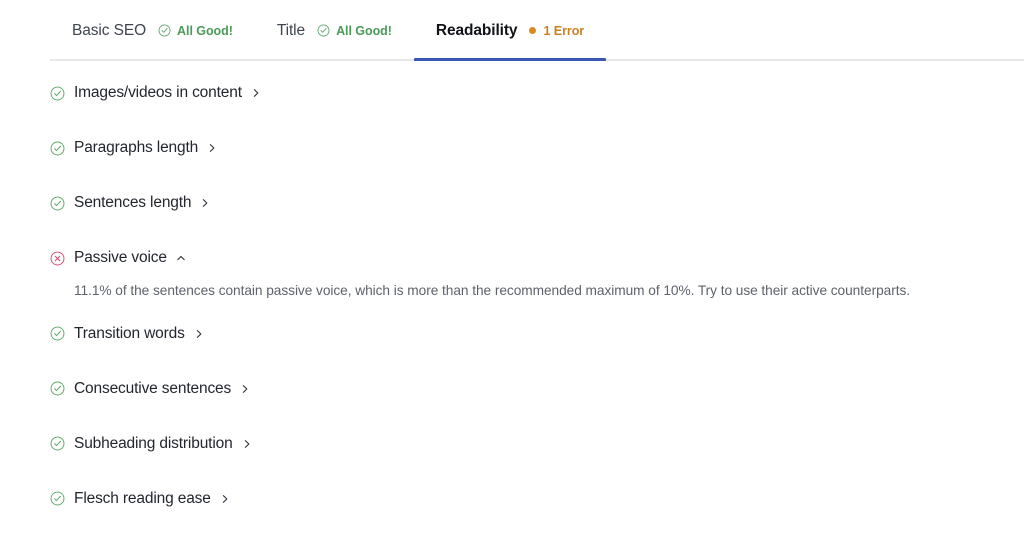 The width and height of the screenshot is (1024, 548). Describe the element at coordinates (537, 444) in the screenshot. I see `check-item-toggle: Subheading distribution` at that location.